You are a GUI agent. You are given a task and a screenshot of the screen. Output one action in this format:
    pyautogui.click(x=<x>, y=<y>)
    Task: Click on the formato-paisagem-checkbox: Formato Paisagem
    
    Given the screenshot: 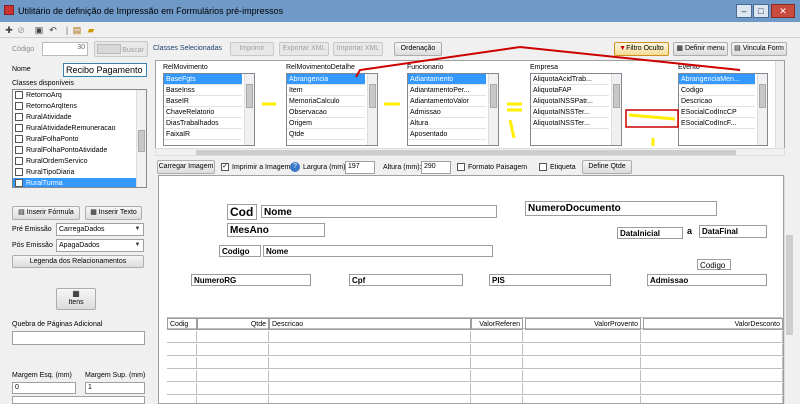 What is the action you would take?
    pyautogui.click(x=492, y=167)
    